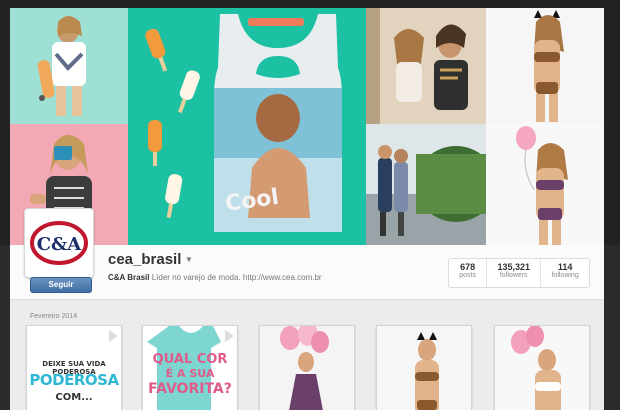  I want to click on stat-posts: 678 posts, so click(467, 273).